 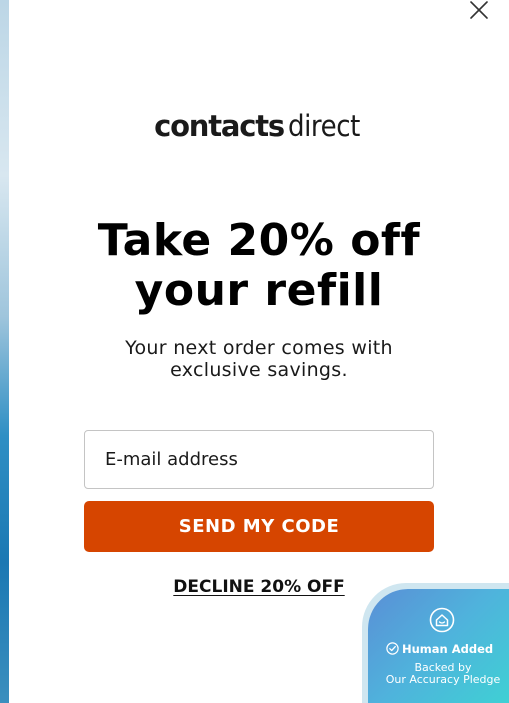 What do you see at coordinates (259, 240) in the screenshot?
I see `headline-line-1: Take 20% off` at bounding box center [259, 240].